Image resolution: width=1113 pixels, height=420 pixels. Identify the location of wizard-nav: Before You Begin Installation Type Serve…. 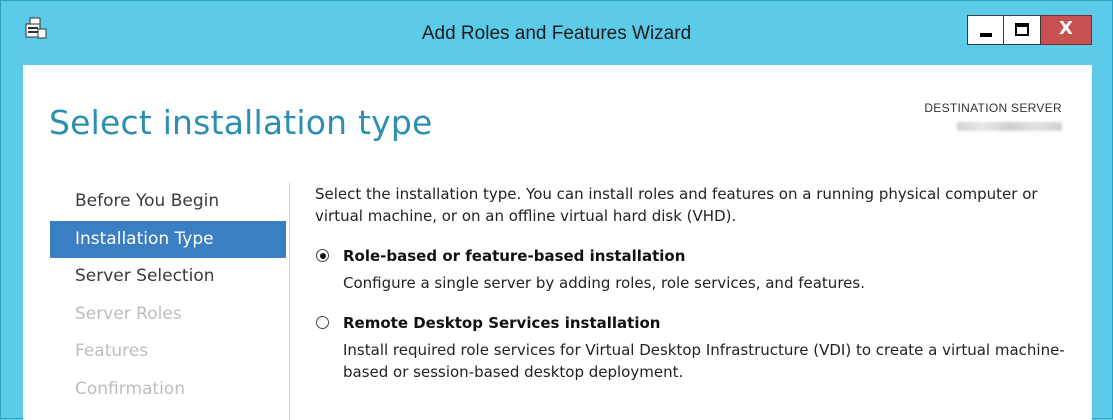
(168, 295).